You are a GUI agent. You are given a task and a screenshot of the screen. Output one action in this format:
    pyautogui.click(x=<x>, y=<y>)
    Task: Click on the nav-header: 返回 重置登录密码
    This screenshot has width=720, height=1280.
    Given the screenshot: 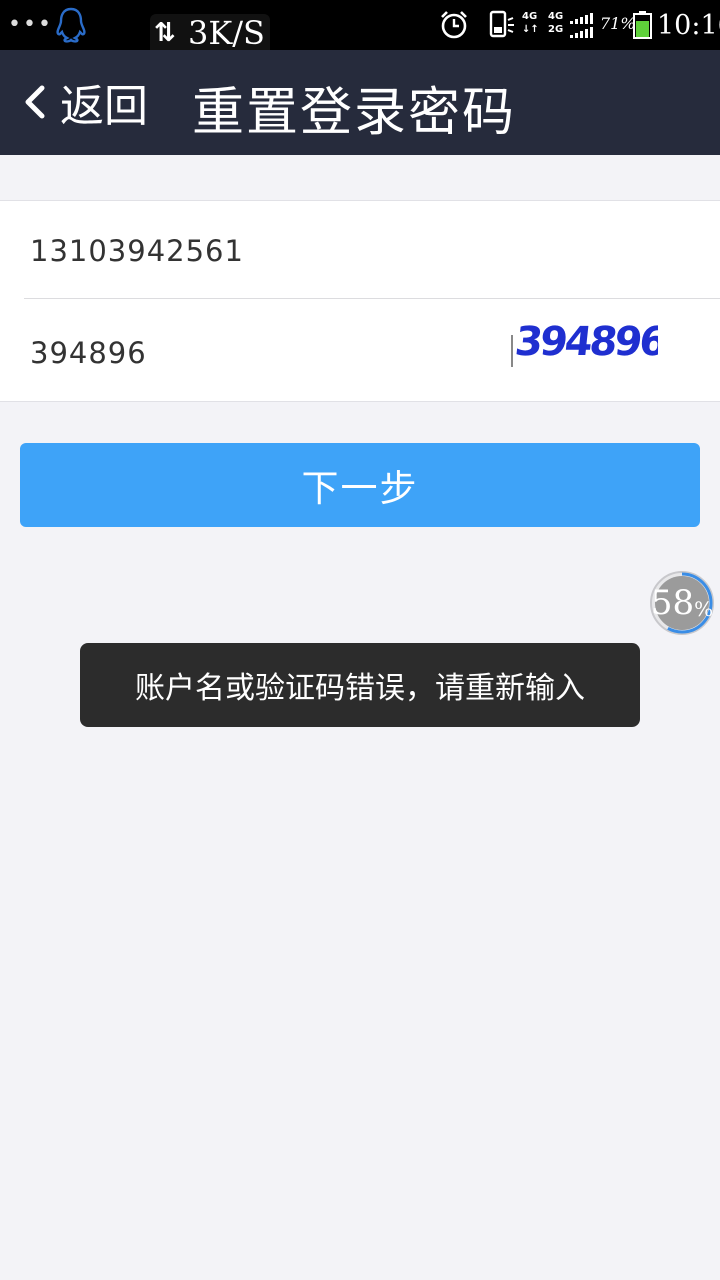 What is the action you would take?
    pyautogui.click(x=360, y=102)
    